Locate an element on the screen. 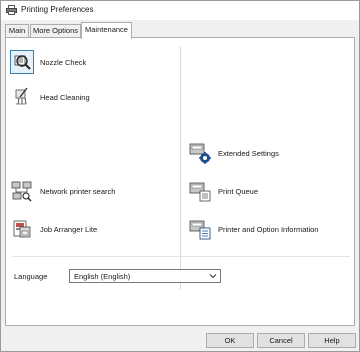 This screenshot has width=360, height=352. print-queue-label: Print Queue is located at coordinates (238, 191).